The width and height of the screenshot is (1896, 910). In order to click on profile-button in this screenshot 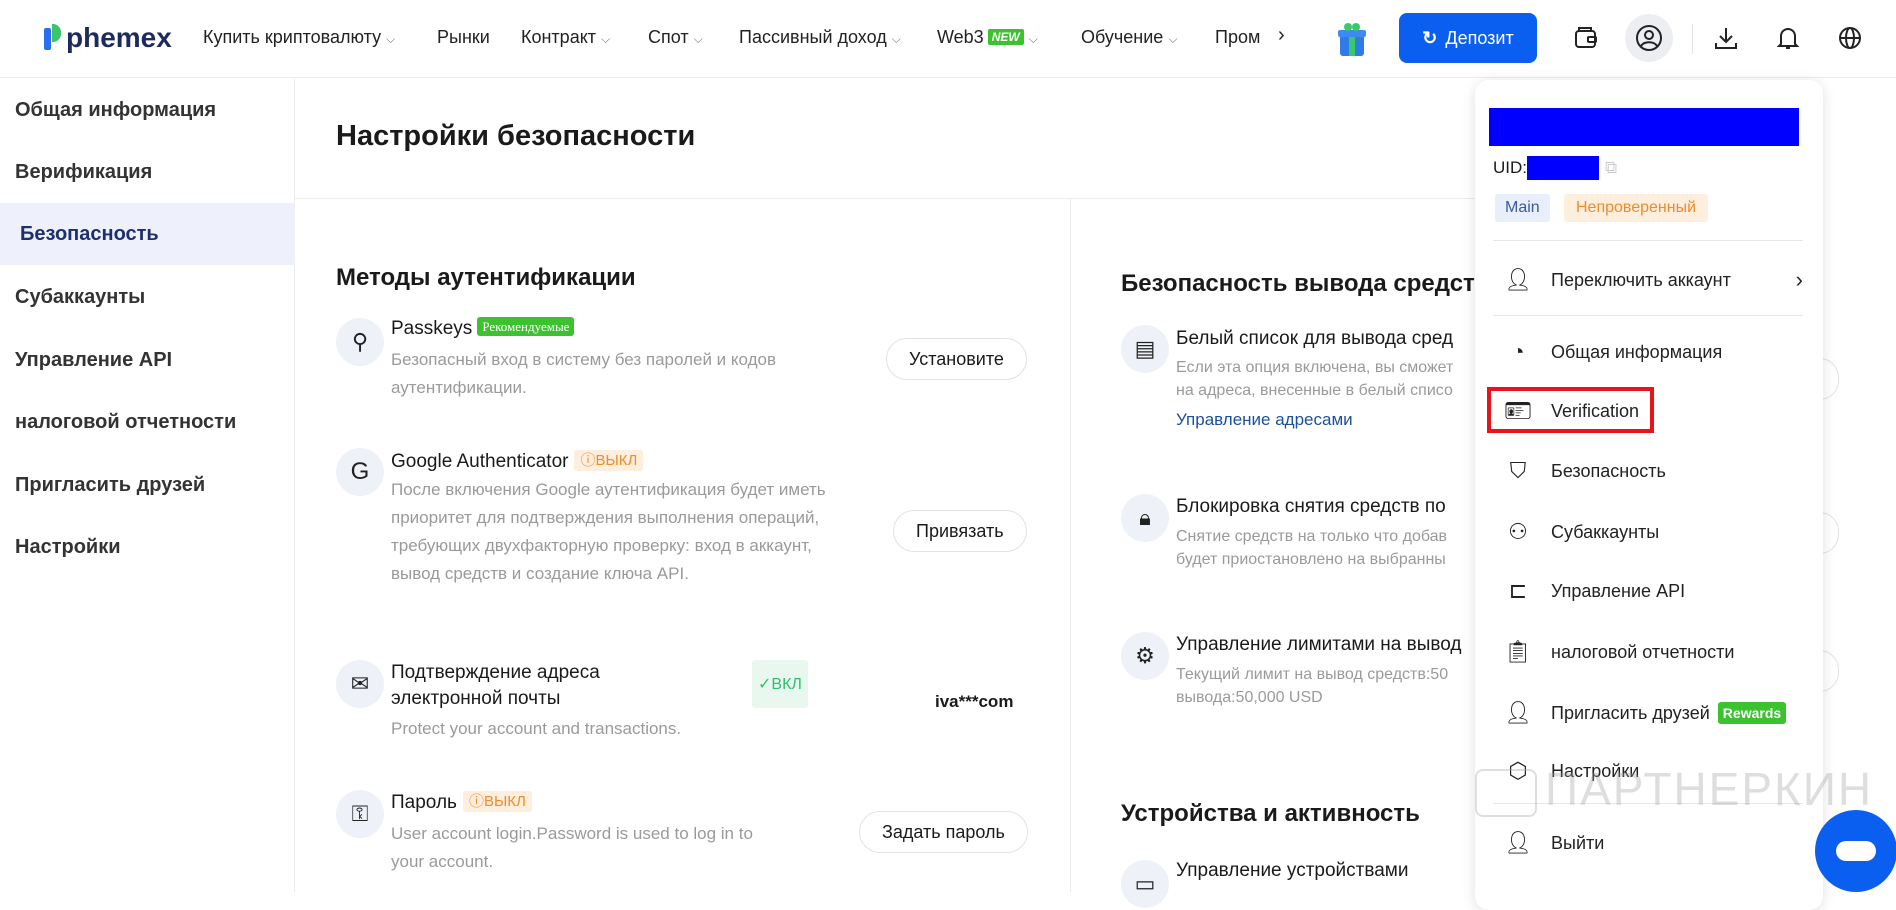, I will do `click(1649, 38)`.